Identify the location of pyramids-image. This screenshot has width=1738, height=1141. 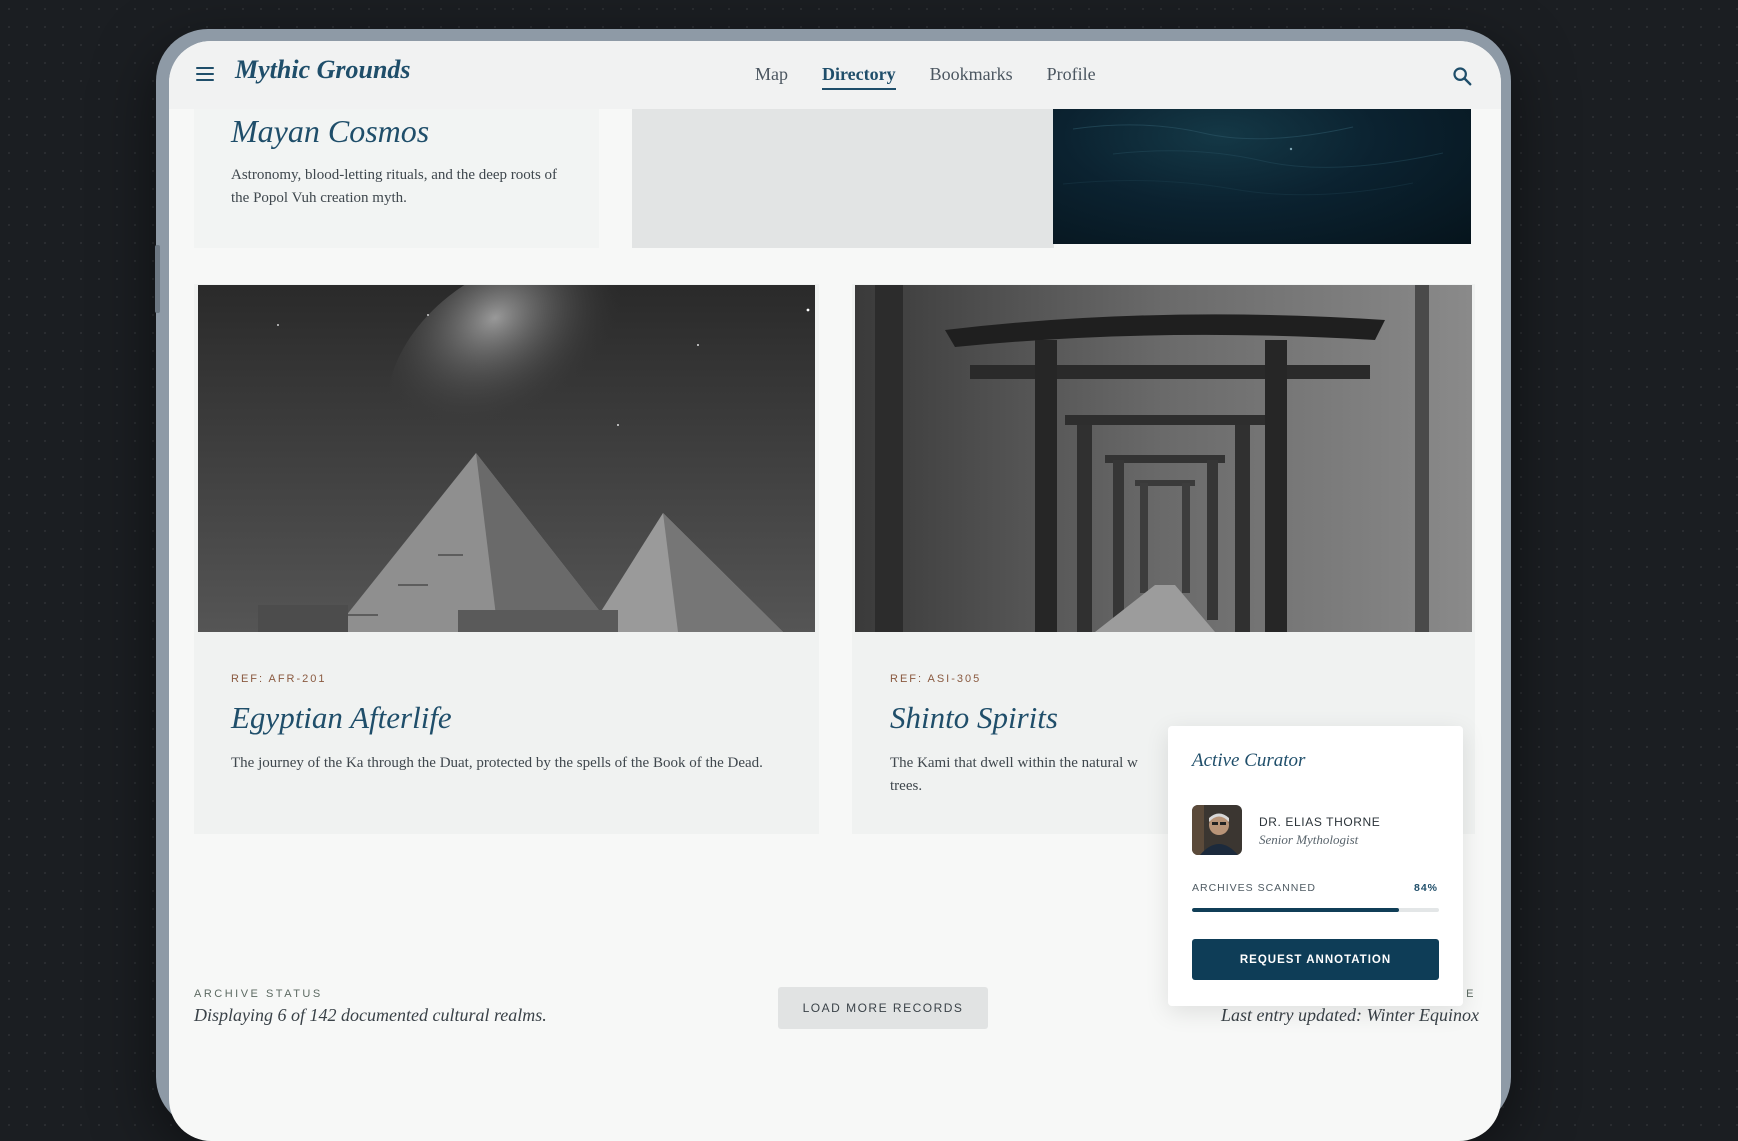
(506, 458).